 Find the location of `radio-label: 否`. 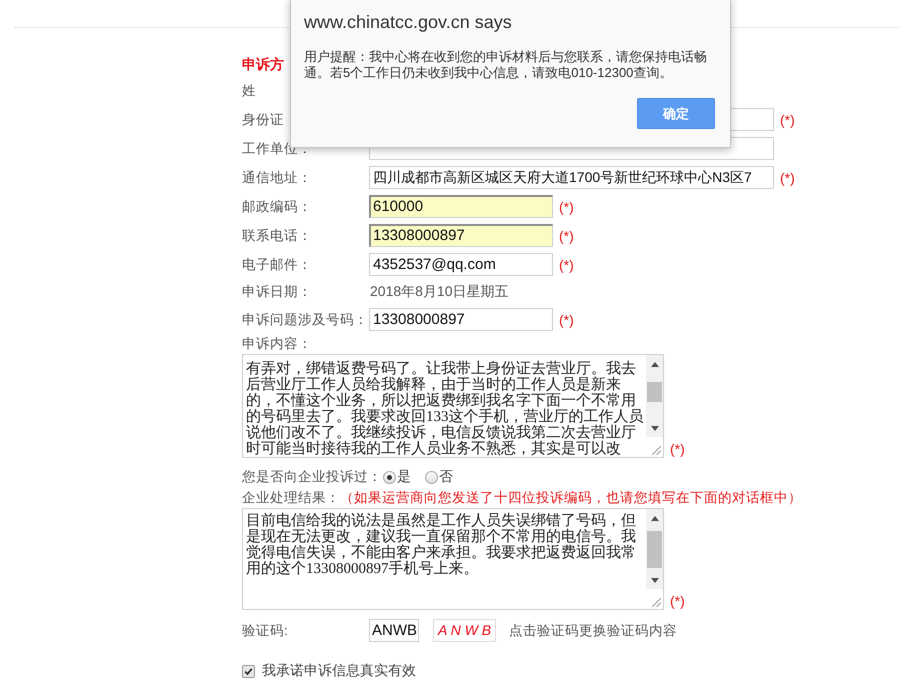

radio-label: 否 is located at coordinates (446, 477).